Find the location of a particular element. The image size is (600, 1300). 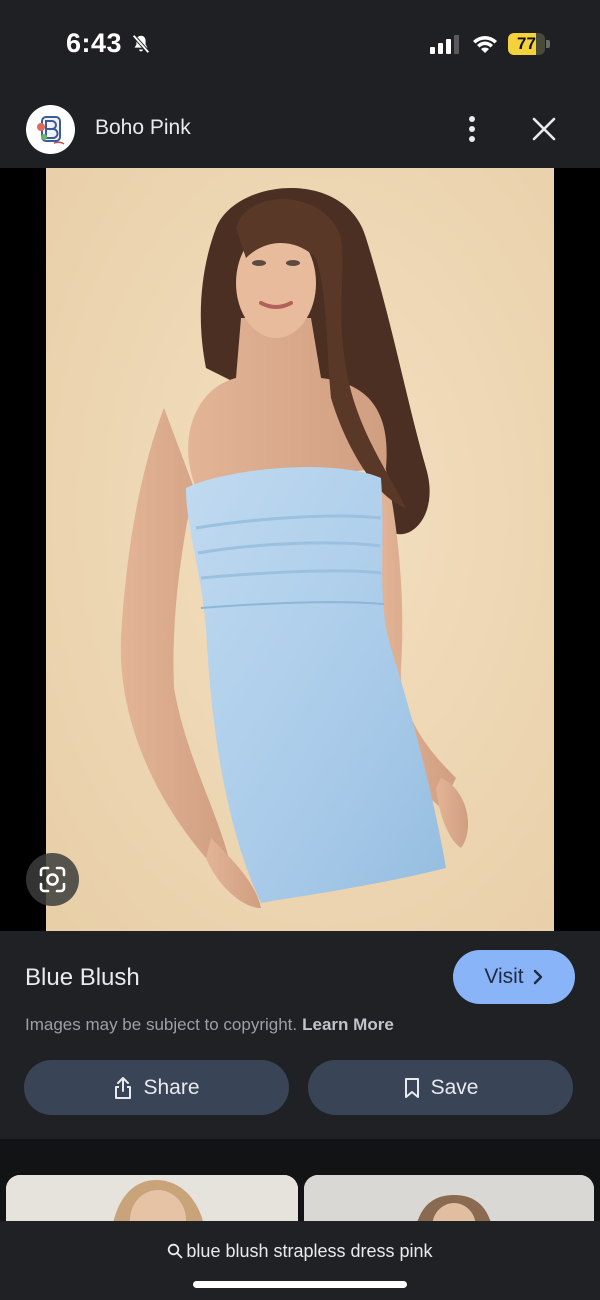

site-logo is located at coordinates (50, 129).